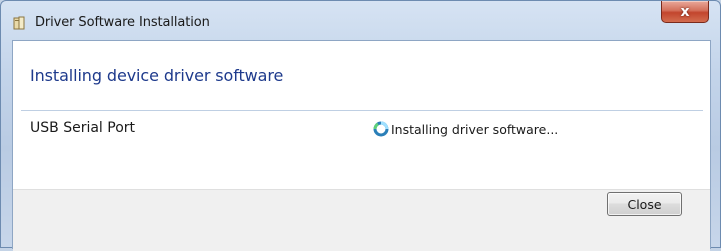 Image resolution: width=721 pixels, height=251 pixels. What do you see at coordinates (362, 110) in the screenshot?
I see `divider` at bounding box center [362, 110].